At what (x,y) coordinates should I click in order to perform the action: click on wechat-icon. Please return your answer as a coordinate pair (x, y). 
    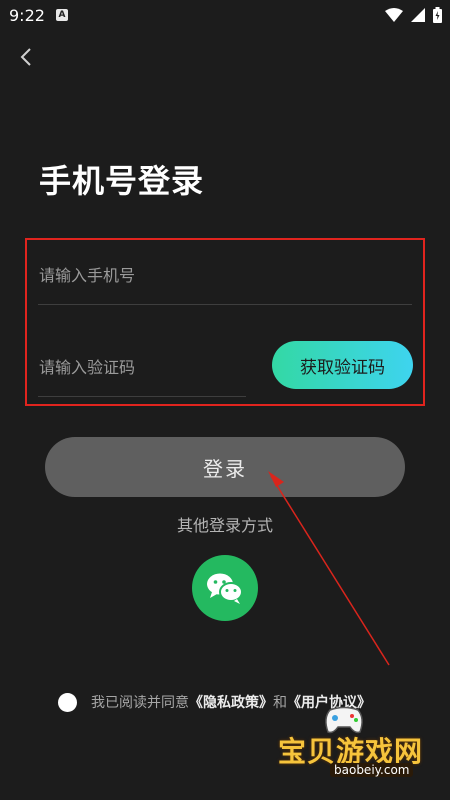
    Looking at the image, I should click on (225, 588).